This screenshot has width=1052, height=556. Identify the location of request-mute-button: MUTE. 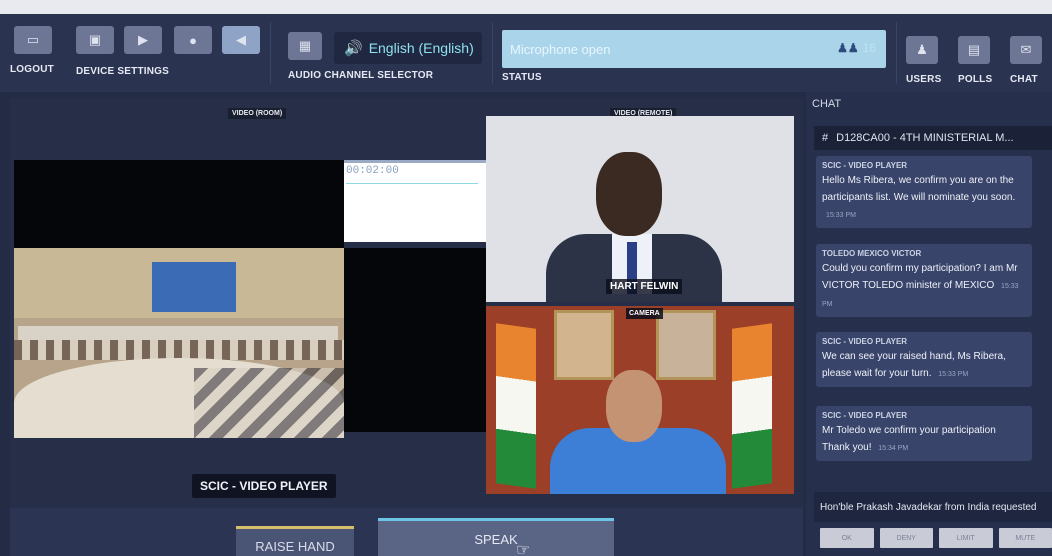
(1025, 538).